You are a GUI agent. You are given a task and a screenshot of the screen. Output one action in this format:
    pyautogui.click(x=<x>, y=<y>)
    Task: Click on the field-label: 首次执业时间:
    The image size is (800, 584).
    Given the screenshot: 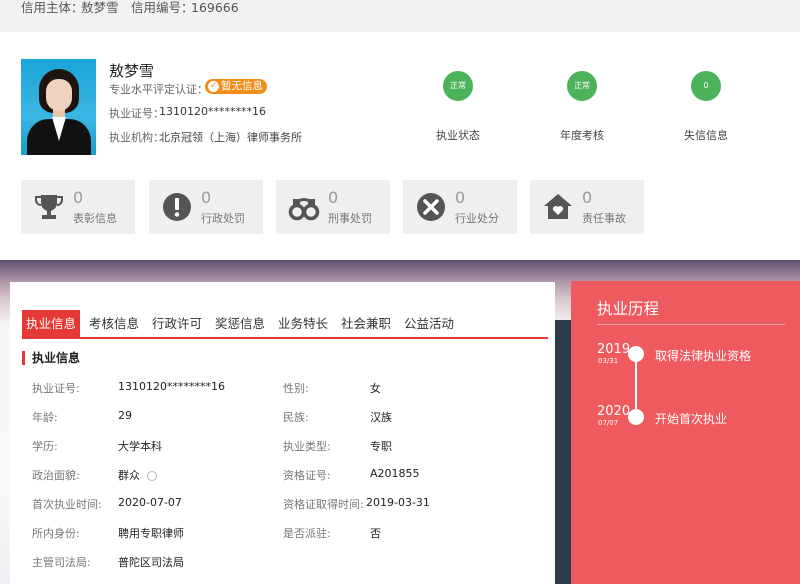 What is the action you would take?
    pyautogui.click(x=67, y=504)
    